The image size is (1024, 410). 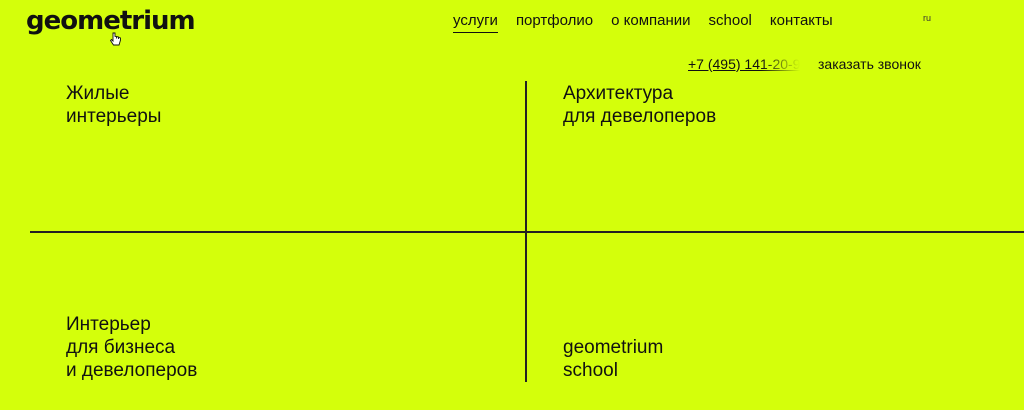 I want to click on hand-pointer-icon, so click(x=115, y=39).